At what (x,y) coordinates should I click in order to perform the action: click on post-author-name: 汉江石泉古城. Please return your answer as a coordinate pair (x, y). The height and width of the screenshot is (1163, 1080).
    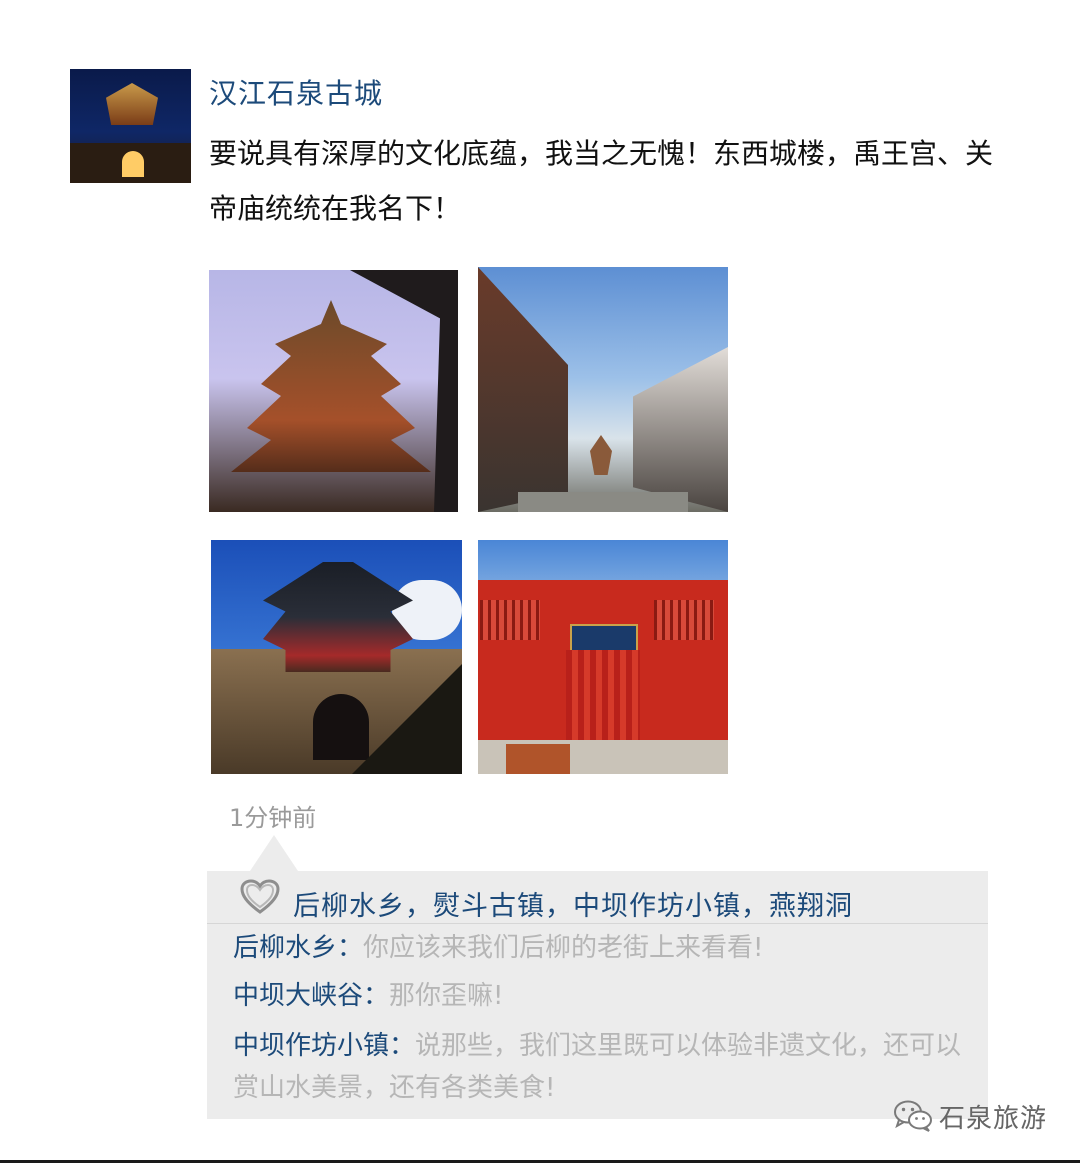
    Looking at the image, I should click on (296, 92).